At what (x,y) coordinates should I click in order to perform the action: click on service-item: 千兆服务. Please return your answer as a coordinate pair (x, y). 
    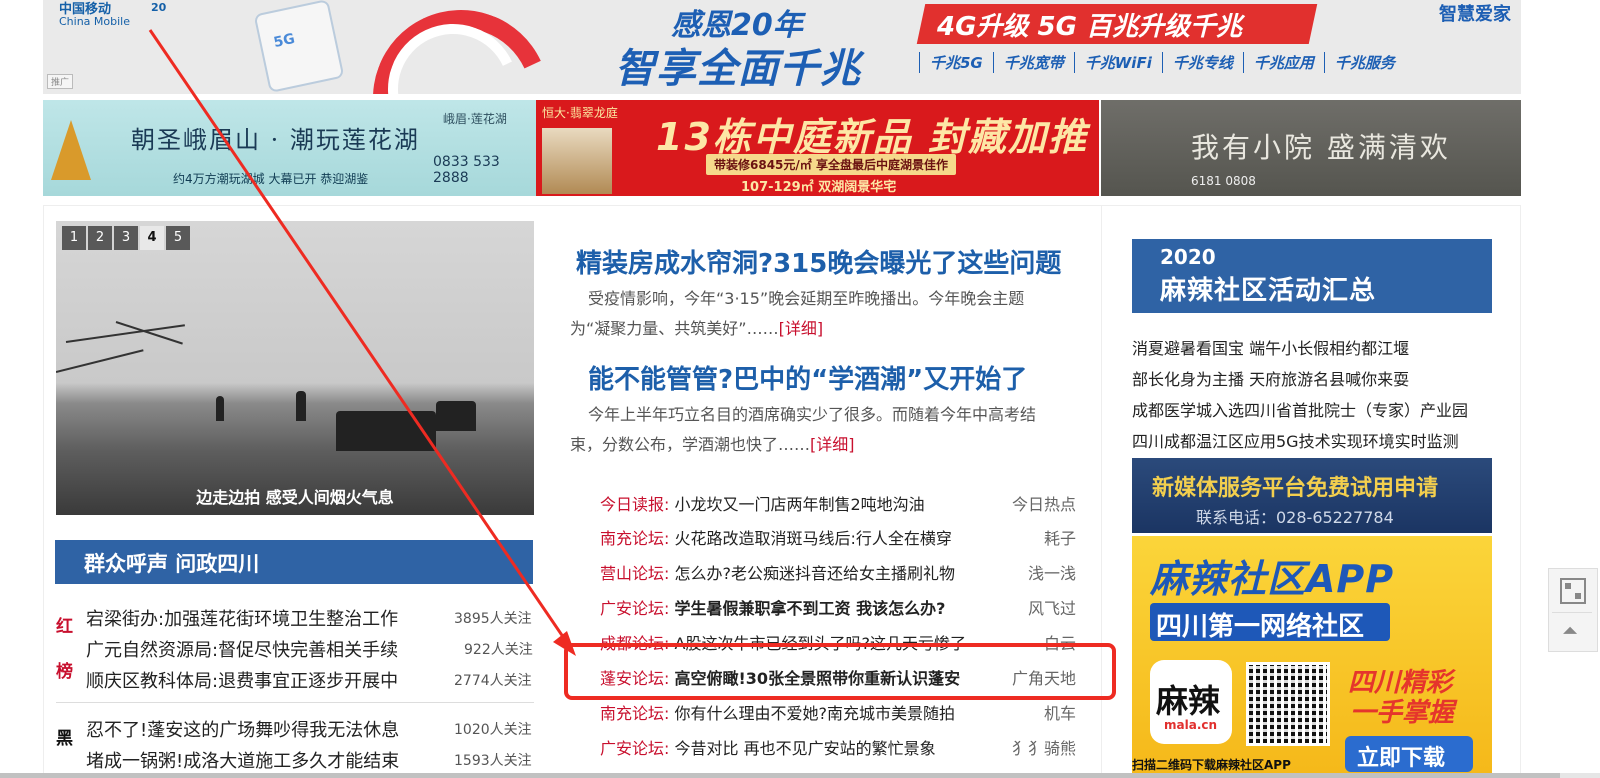
    Looking at the image, I should click on (1364, 62).